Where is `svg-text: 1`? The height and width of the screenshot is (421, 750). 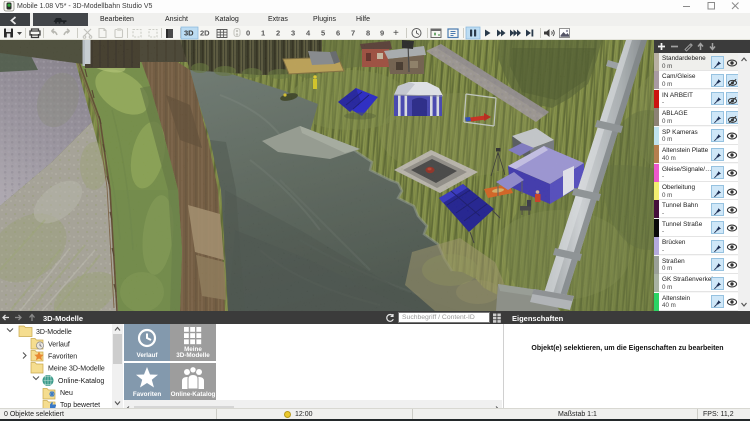
svg-text: 1 is located at coordinates (263, 33).